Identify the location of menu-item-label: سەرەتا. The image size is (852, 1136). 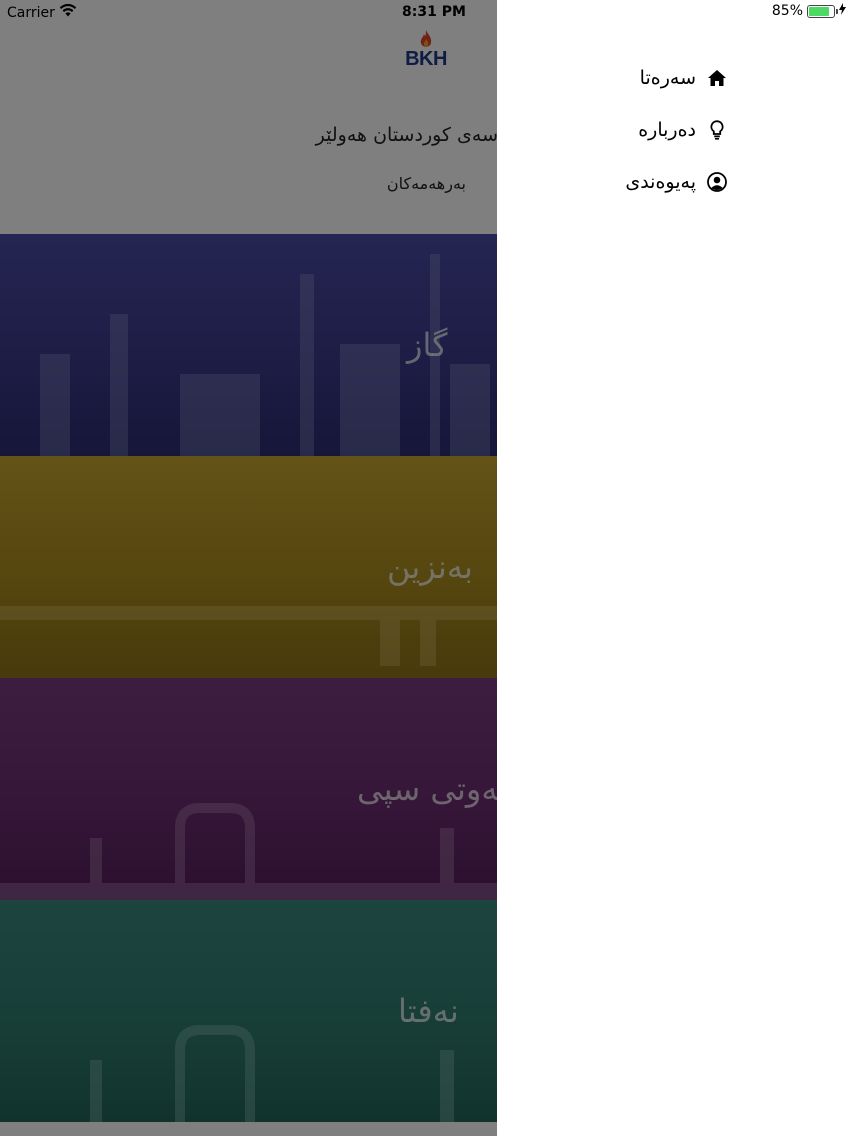
(667, 78).